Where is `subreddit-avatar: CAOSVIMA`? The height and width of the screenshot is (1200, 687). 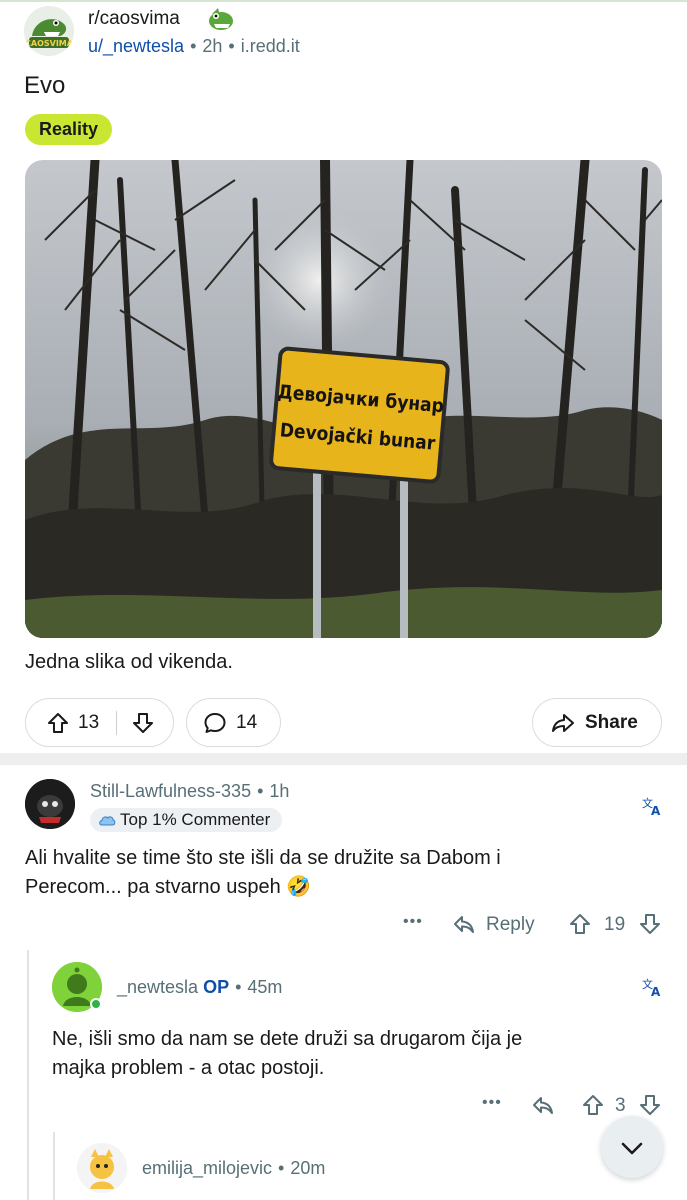
subreddit-avatar: CAOSVIMA is located at coordinates (49, 31).